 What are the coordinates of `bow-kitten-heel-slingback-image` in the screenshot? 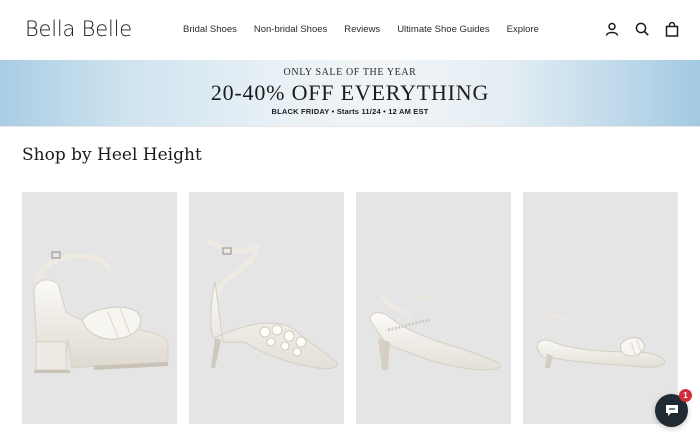 It's located at (601, 340).